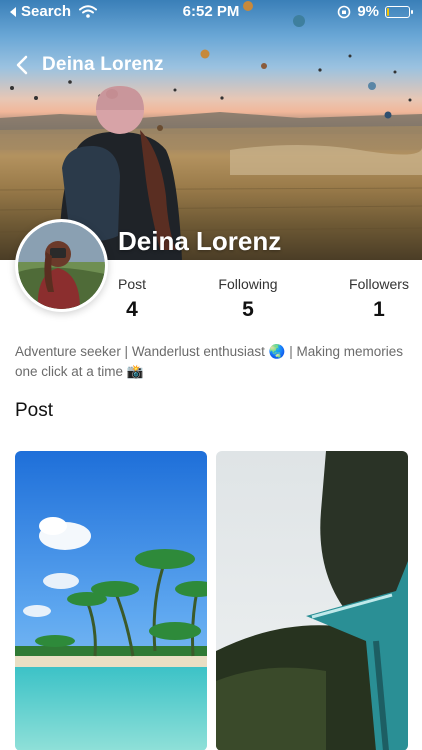 This screenshot has height=750, width=422. I want to click on posts-section-title: Post, so click(34, 410).